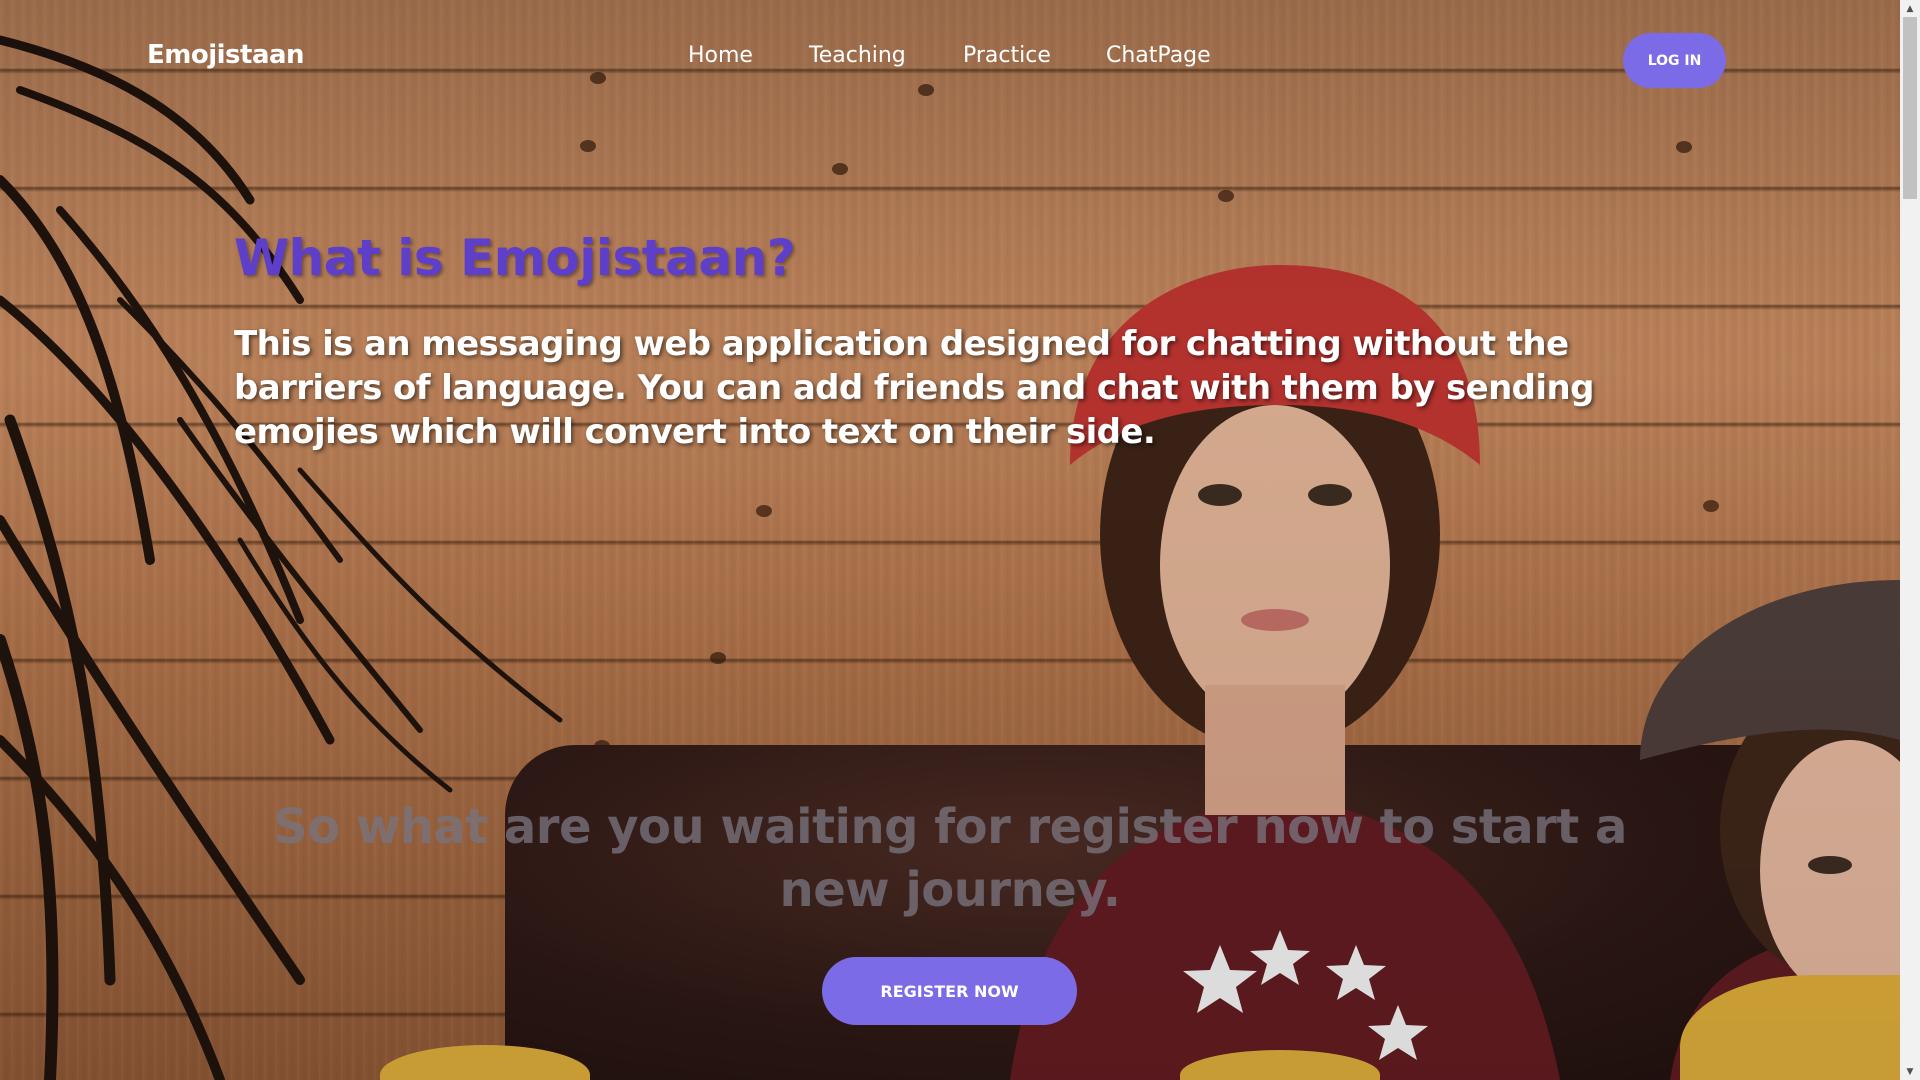 This screenshot has width=1920, height=1080. Describe the element at coordinates (720, 55) in the screenshot. I see `nav-link-home: Home` at that location.